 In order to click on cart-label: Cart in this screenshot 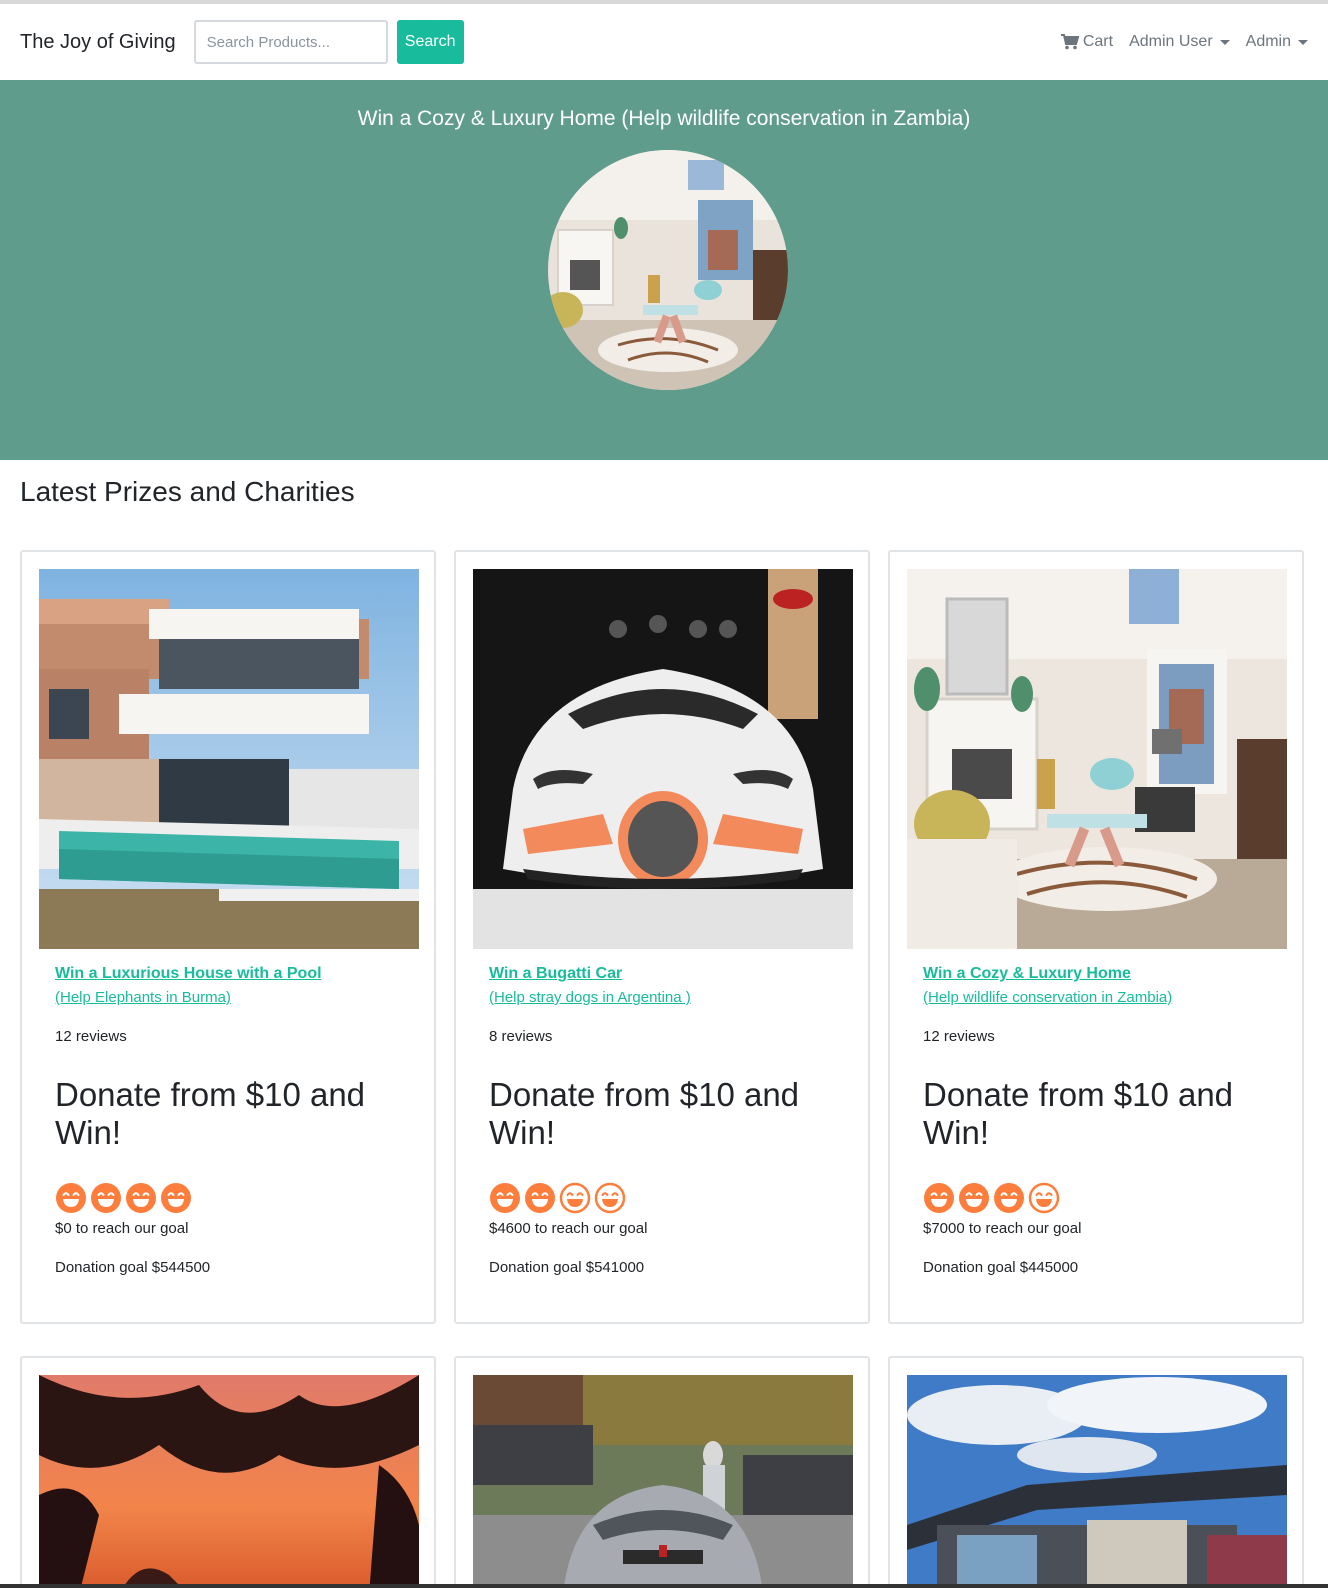, I will do `click(1098, 41)`.